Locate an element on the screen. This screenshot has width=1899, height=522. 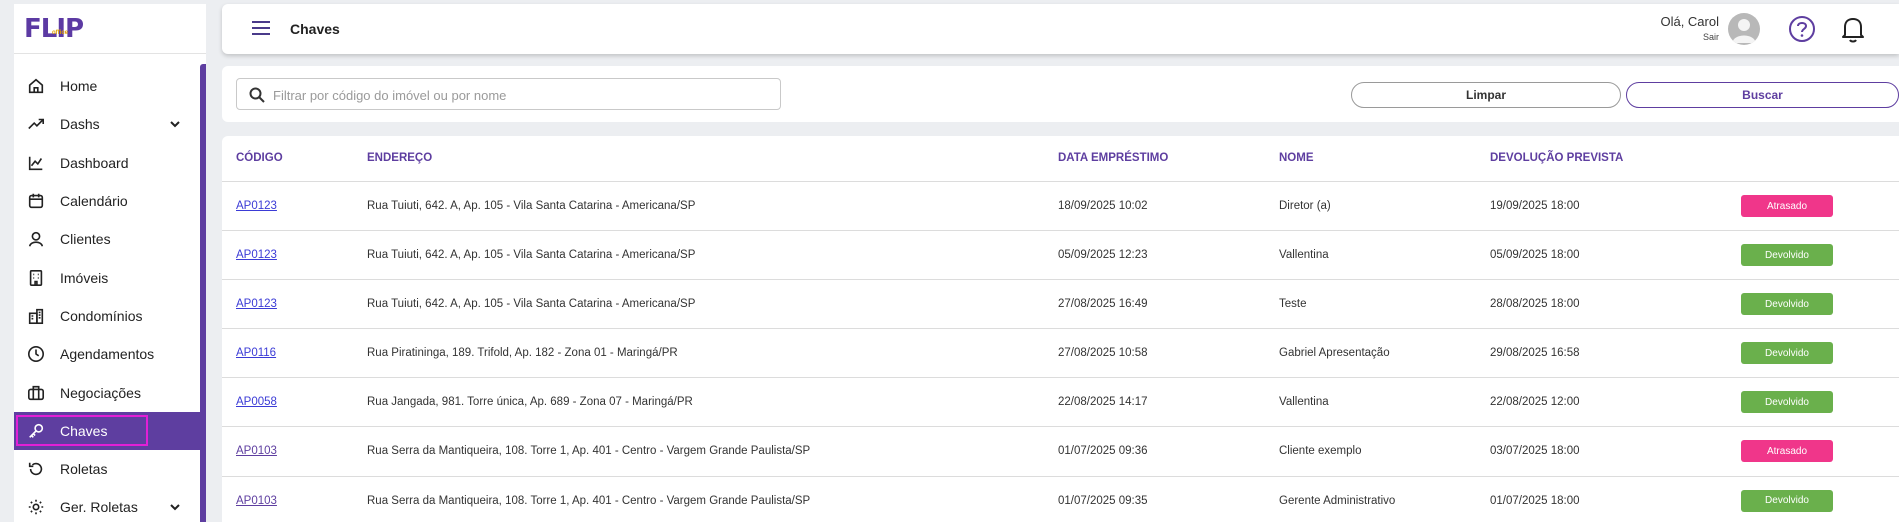
loan-date-cell: 22/08/2025 14:17 is located at coordinates (1103, 402).